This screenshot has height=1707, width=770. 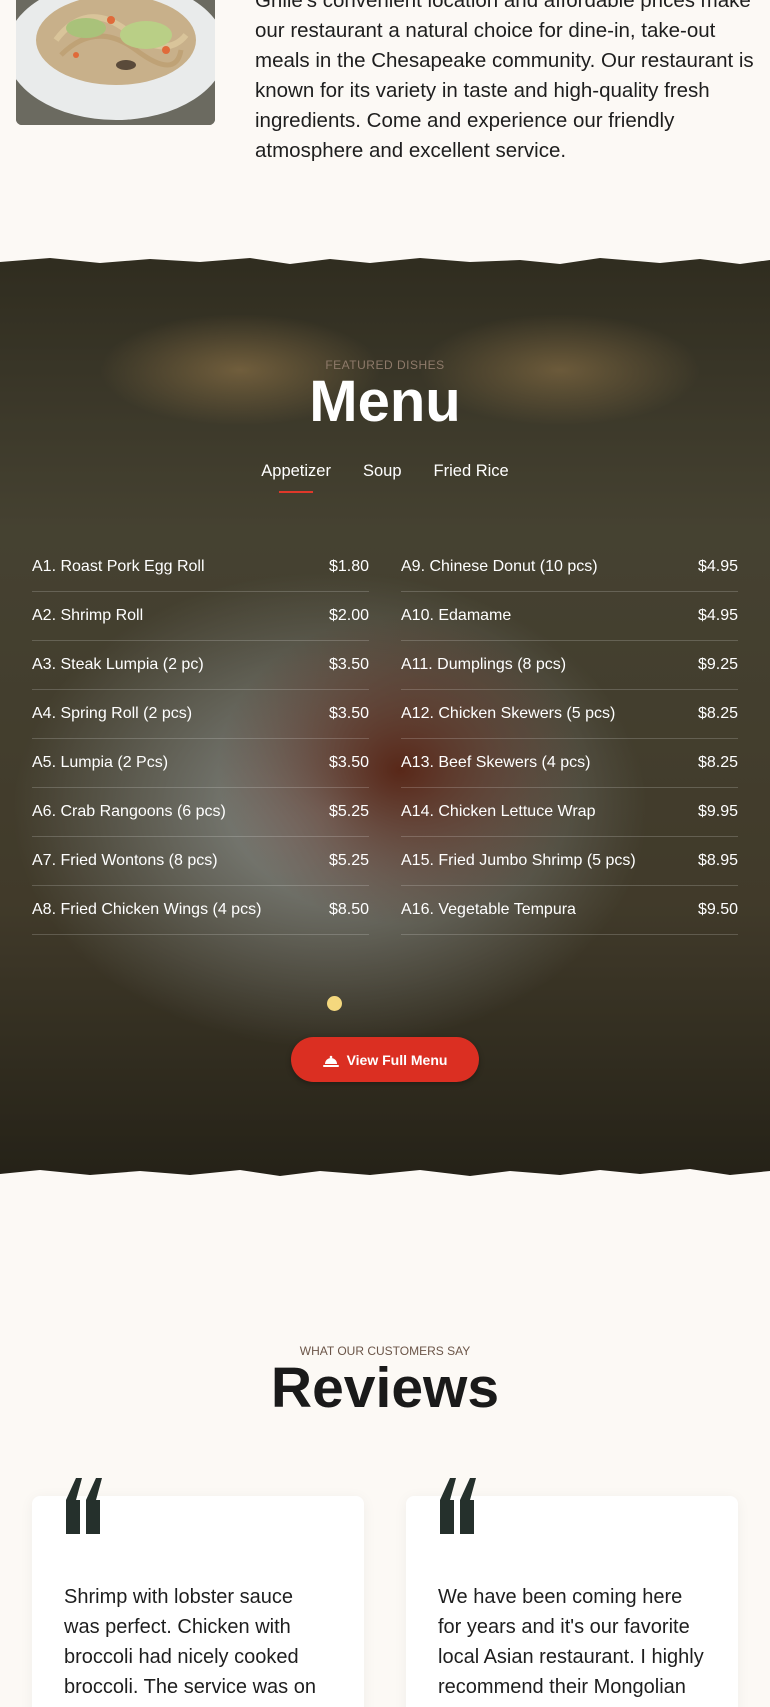 I want to click on tab-appetizer: Appetizer, so click(x=296, y=477).